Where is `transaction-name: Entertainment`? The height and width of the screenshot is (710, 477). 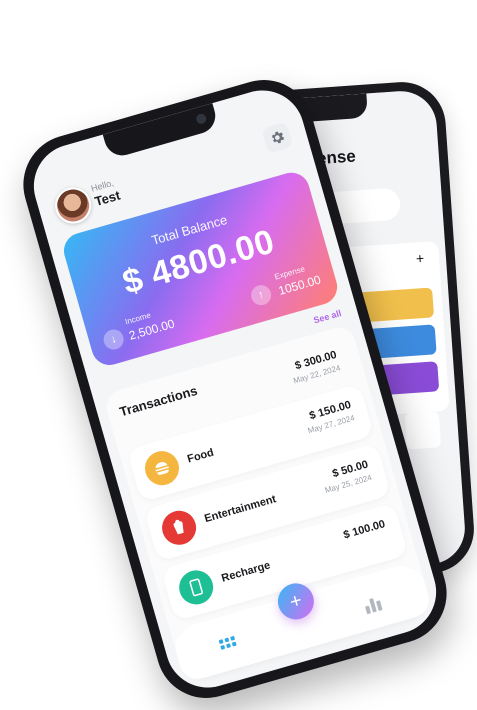
transaction-name: Entertainment is located at coordinates (240, 509).